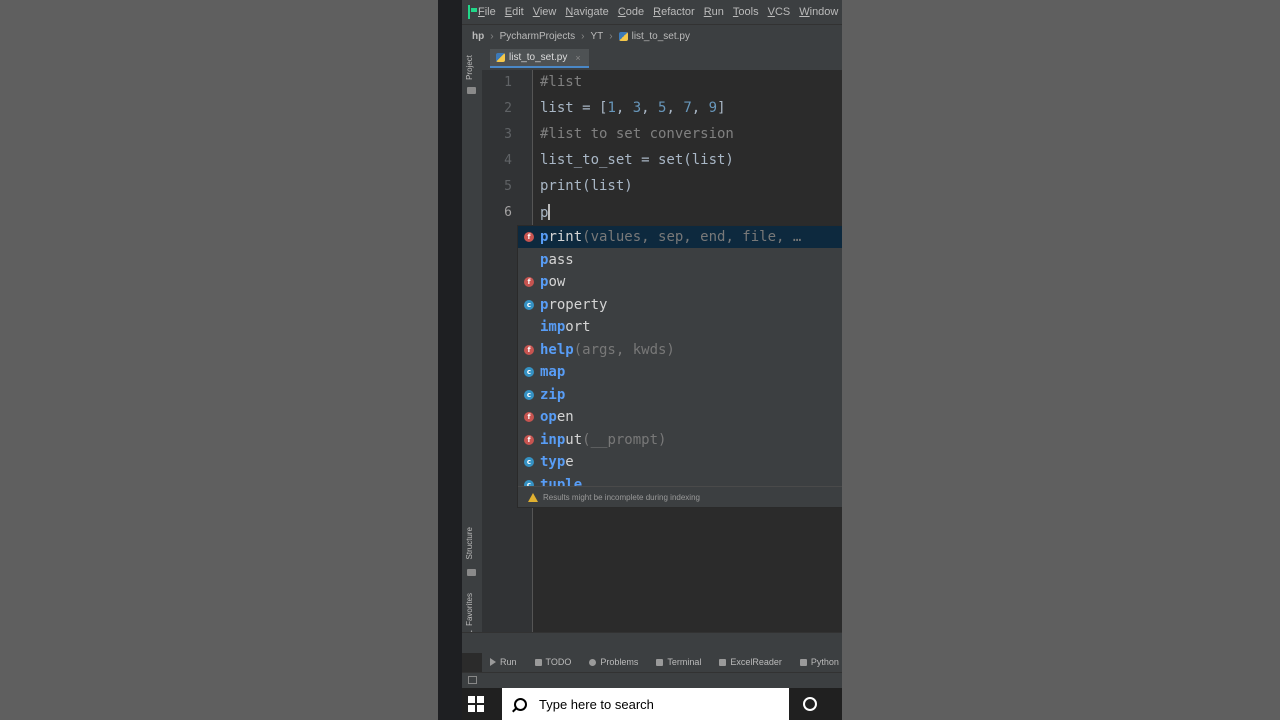 The height and width of the screenshot is (720, 1280). What do you see at coordinates (469, 543) in the screenshot?
I see `tool-tab-structure: Structure` at bounding box center [469, 543].